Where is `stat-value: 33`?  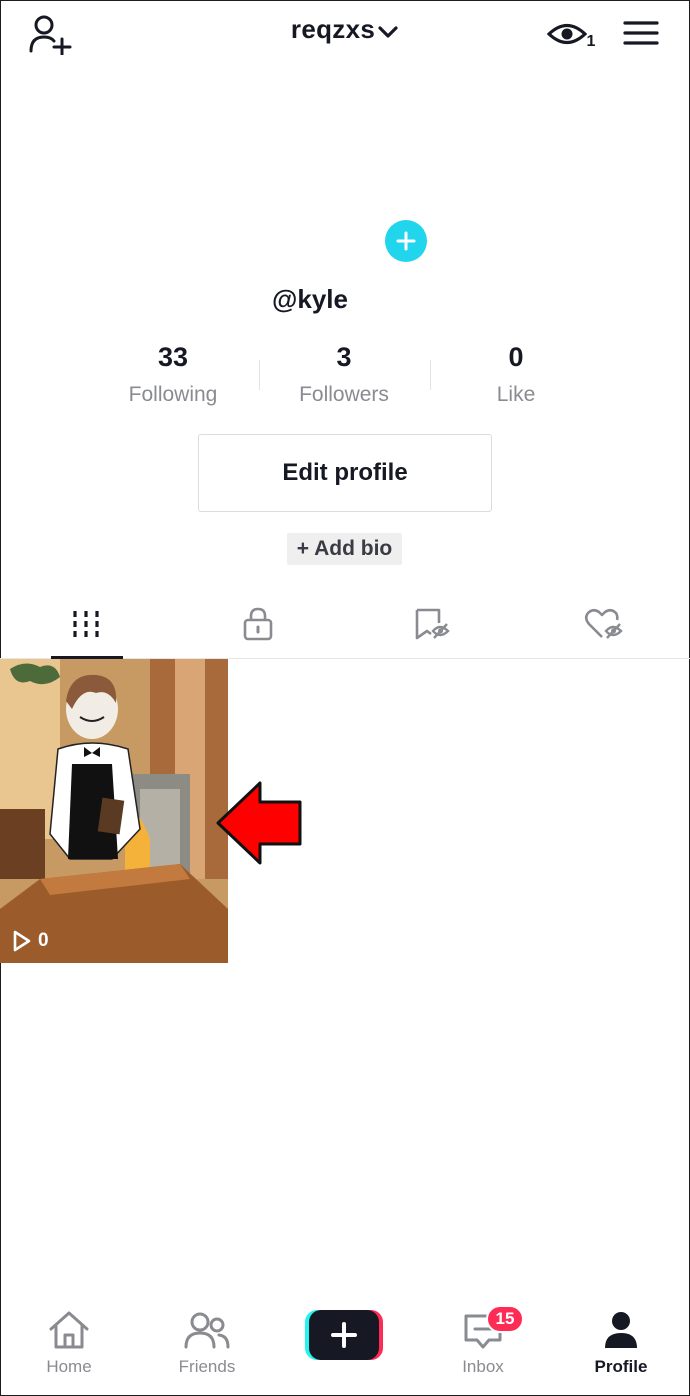 stat-value: 33 is located at coordinates (173, 357).